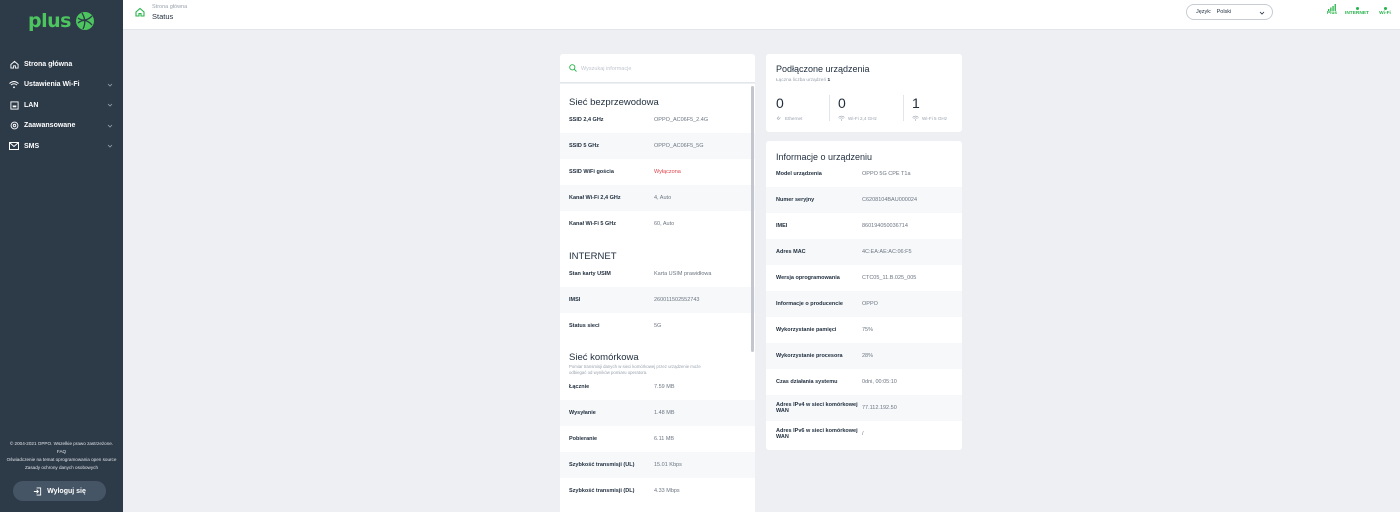  What do you see at coordinates (870, 304) in the screenshot?
I see `row-value: OPPO` at bounding box center [870, 304].